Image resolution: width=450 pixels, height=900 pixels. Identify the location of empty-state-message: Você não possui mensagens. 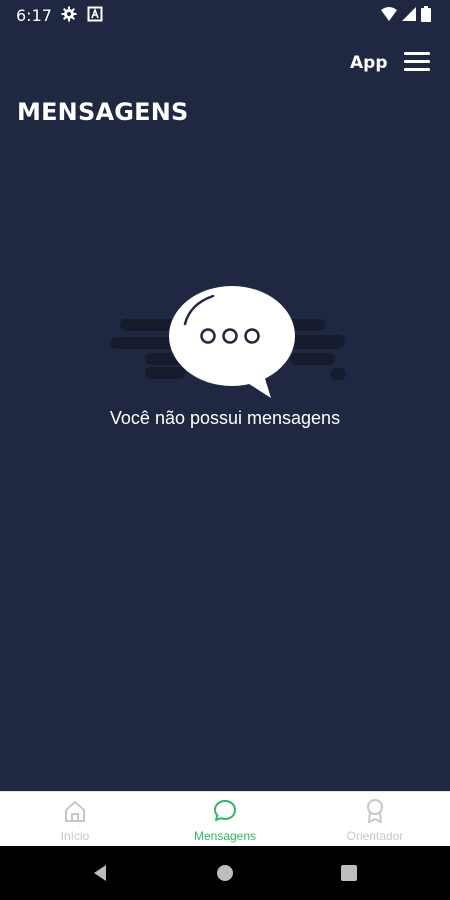
(225, 418).